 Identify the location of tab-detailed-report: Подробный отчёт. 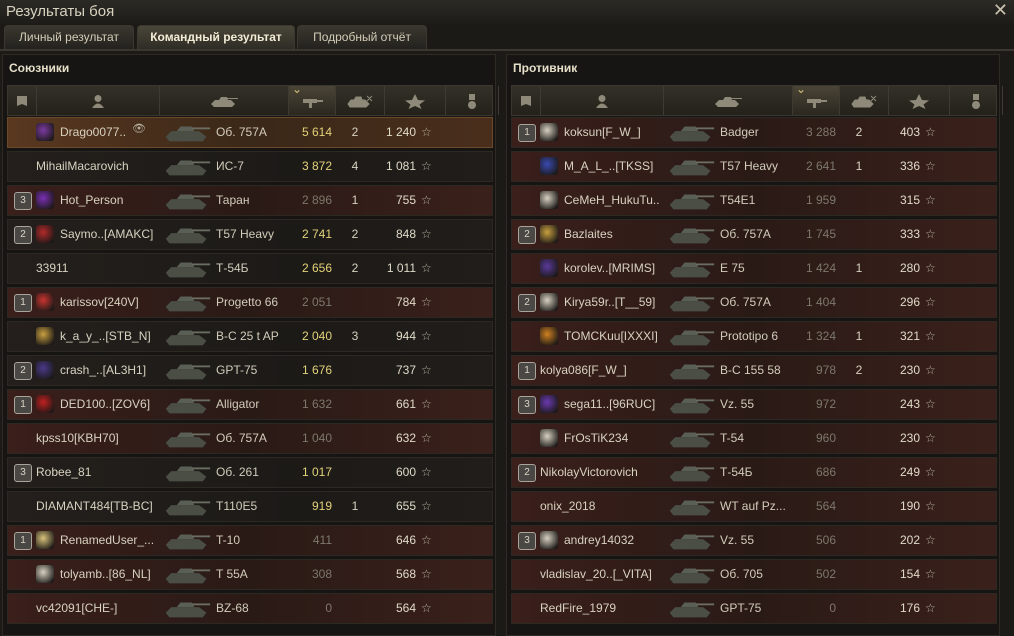
(362, 37).